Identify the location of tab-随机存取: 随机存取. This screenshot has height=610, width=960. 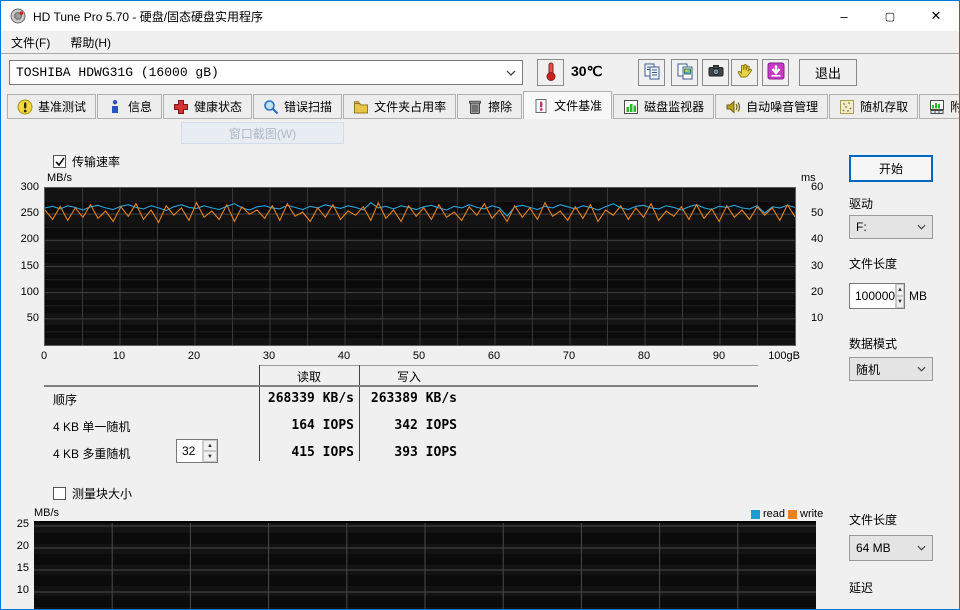
(874, 106).